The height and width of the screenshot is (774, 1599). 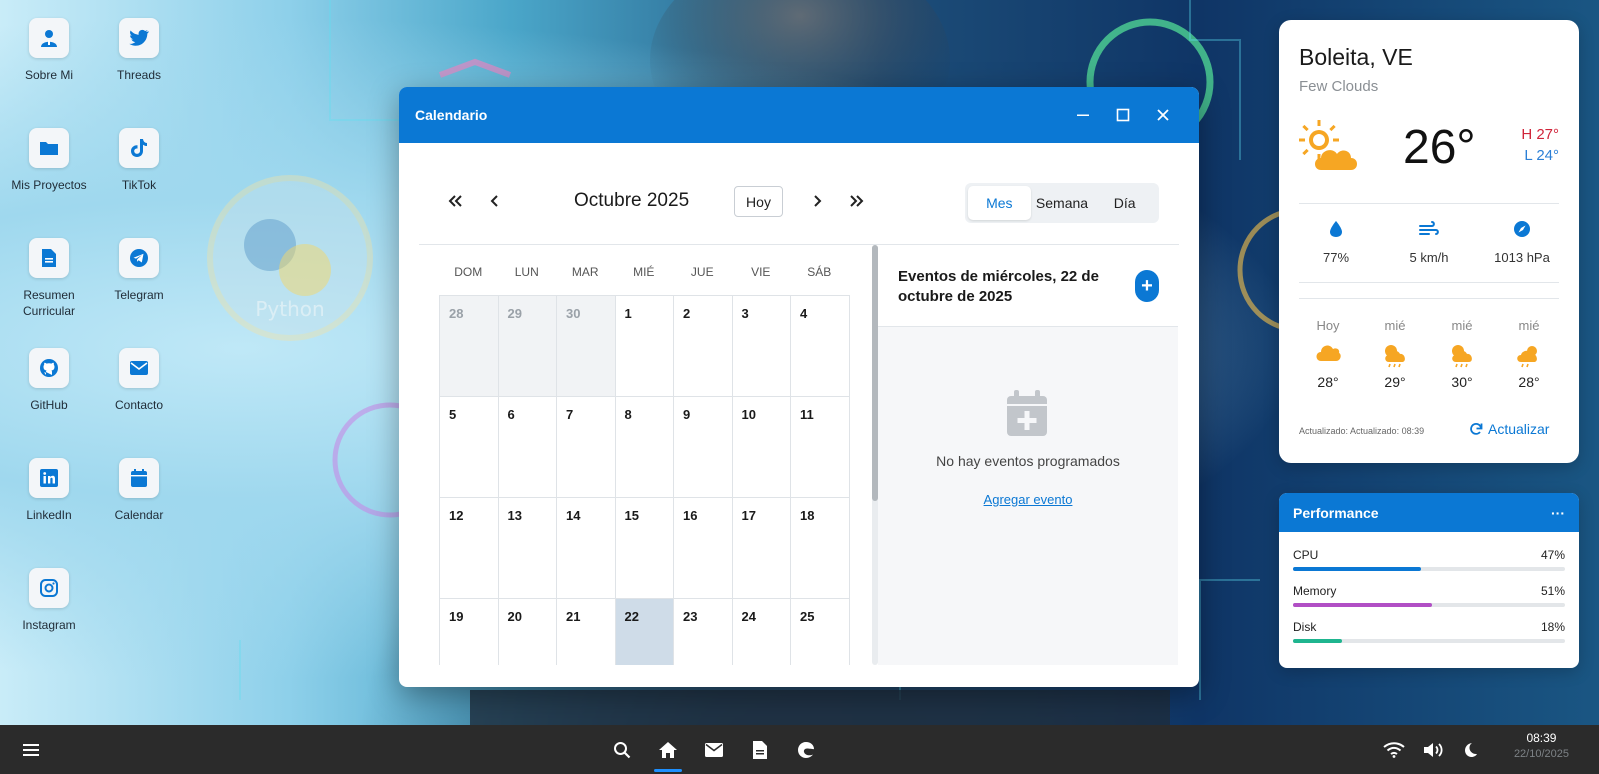 What do you see at coordinates (1163, 115) in the screenshot?
I see `close-button` at bounding box center [1163, 115].